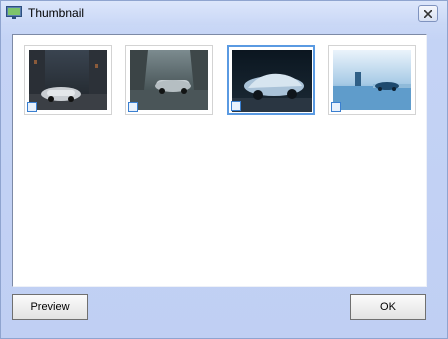  What do you see at coordinates (388, 307) in the screenshot?
I see `ok-button: OK` at bounding box center [388, 307].